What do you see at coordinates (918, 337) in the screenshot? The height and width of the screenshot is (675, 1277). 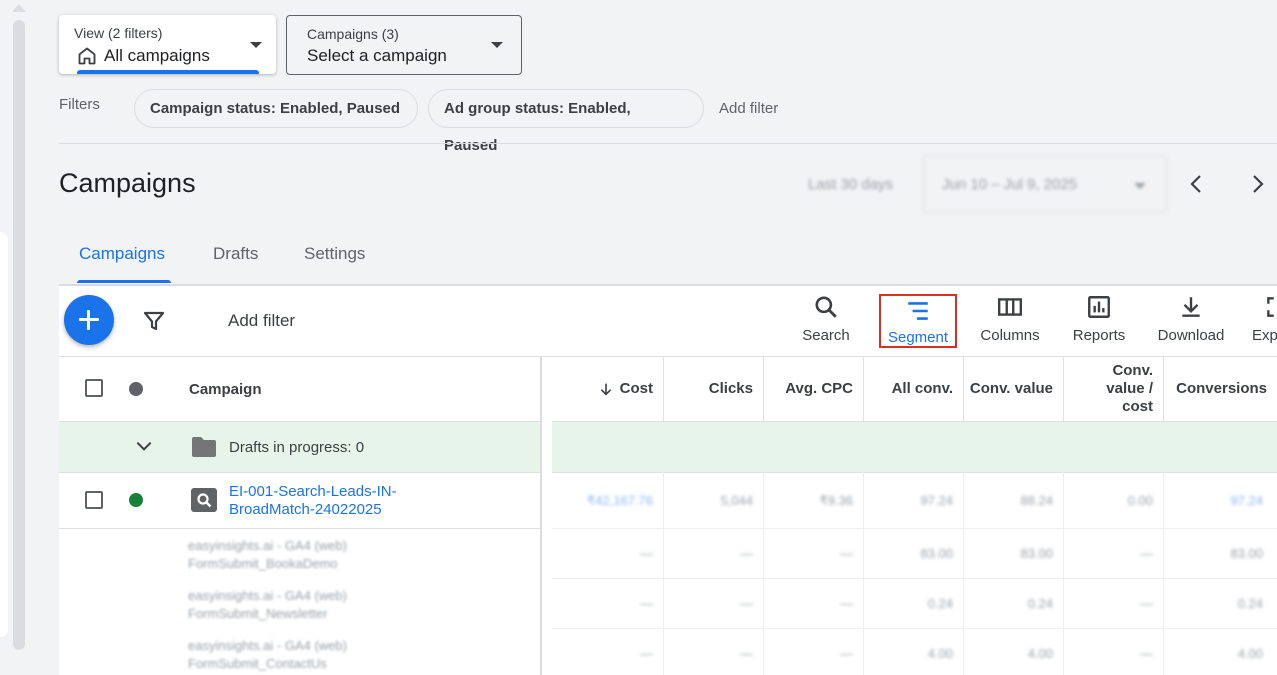 I see `segment-button-label: Segment` at bounding box center [918, 337].